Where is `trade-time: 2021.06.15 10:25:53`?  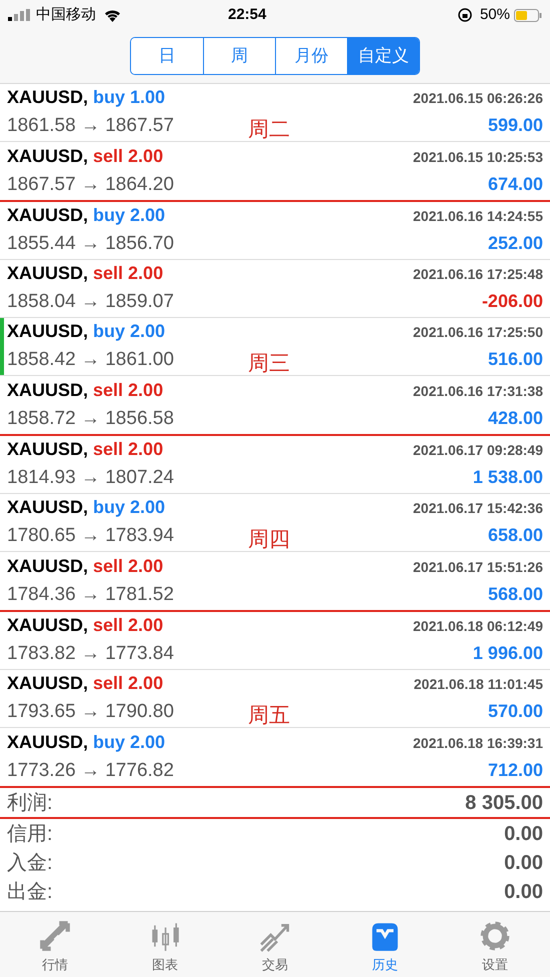
trade-time: 2021.06.15 10:25:53 is located at coordinates (478, 157).